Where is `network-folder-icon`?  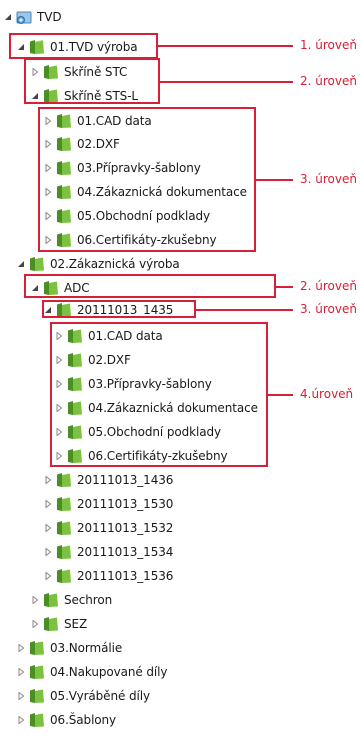 network-folder-icon is located at coordinates (24, 17).